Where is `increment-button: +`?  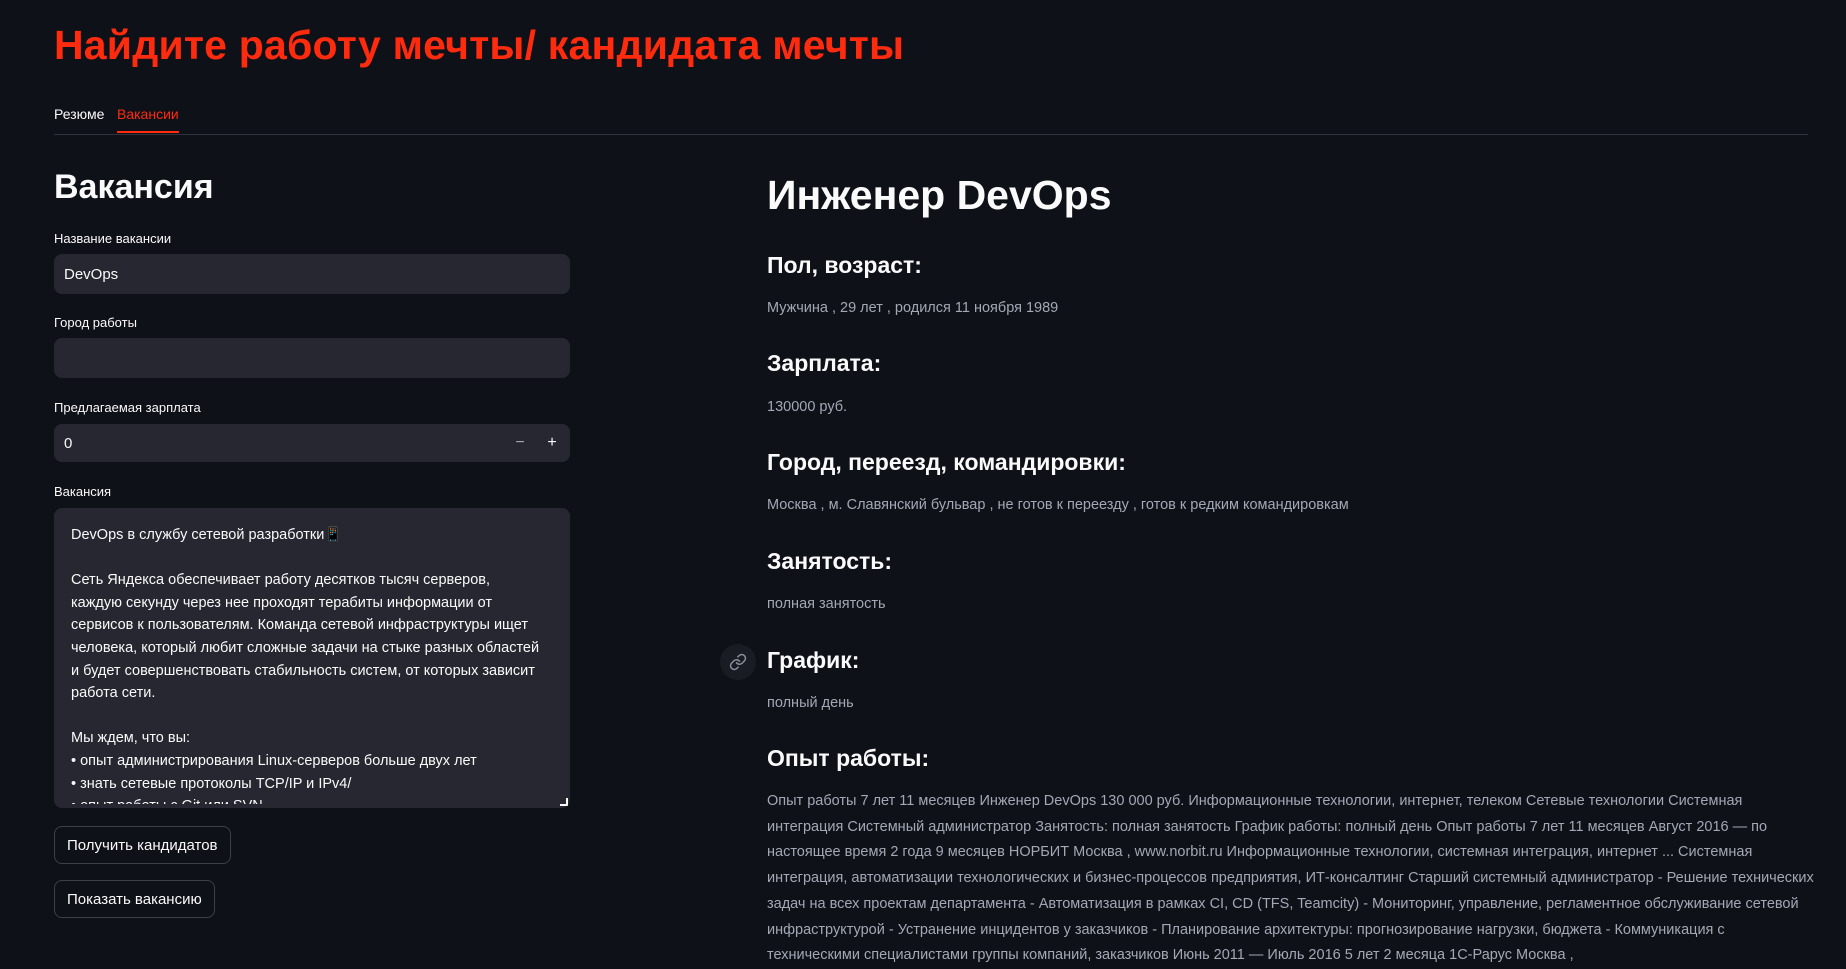 increment-button: + is located at coordinates (552, 443).